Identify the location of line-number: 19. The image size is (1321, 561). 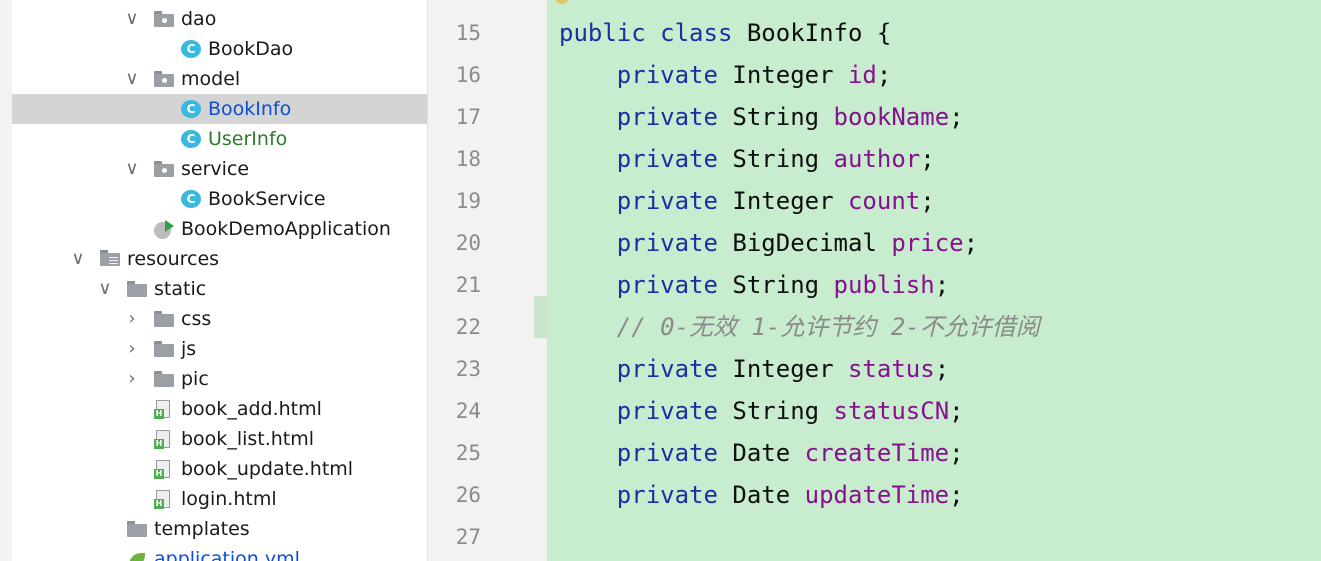
(468, 201).